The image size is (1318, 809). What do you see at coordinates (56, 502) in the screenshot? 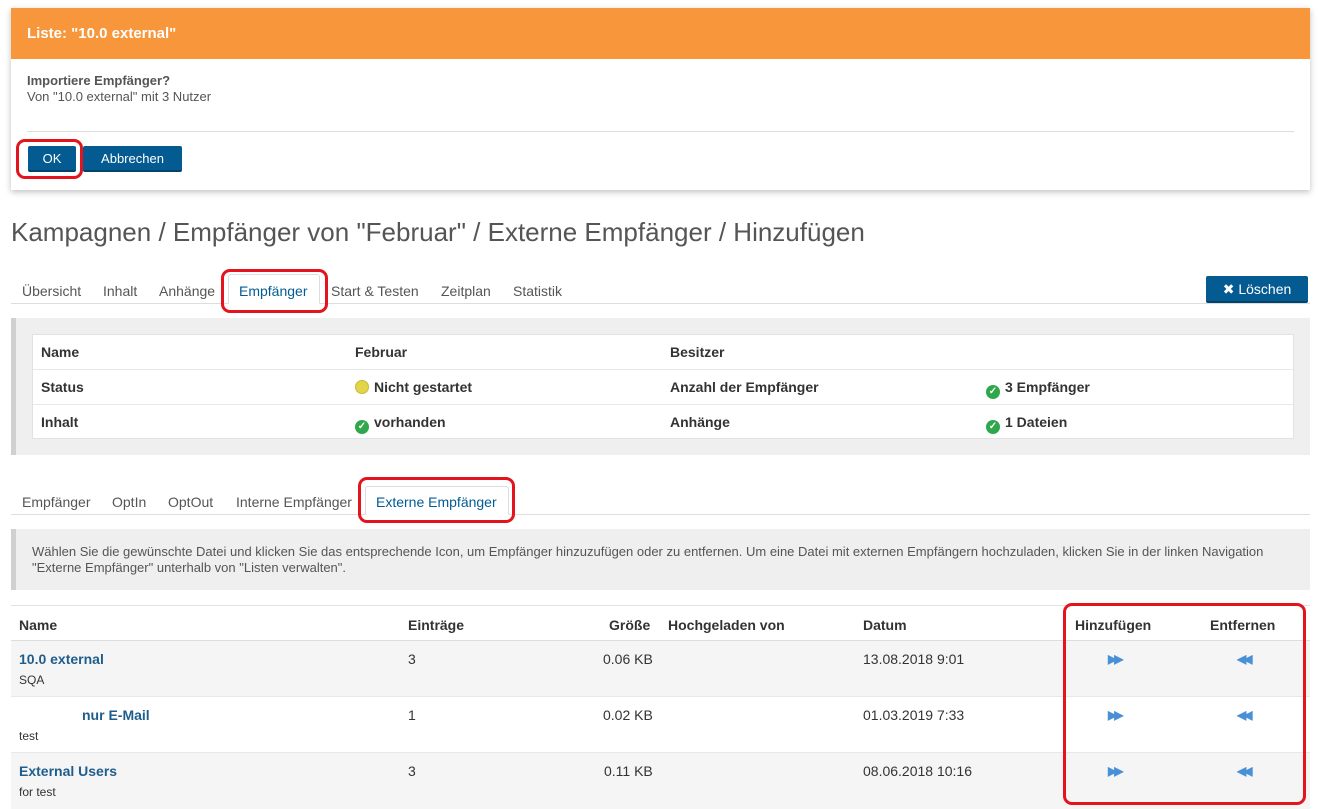
I see `subtab-recipients: Empfänger` at bounding box center [56, 502].